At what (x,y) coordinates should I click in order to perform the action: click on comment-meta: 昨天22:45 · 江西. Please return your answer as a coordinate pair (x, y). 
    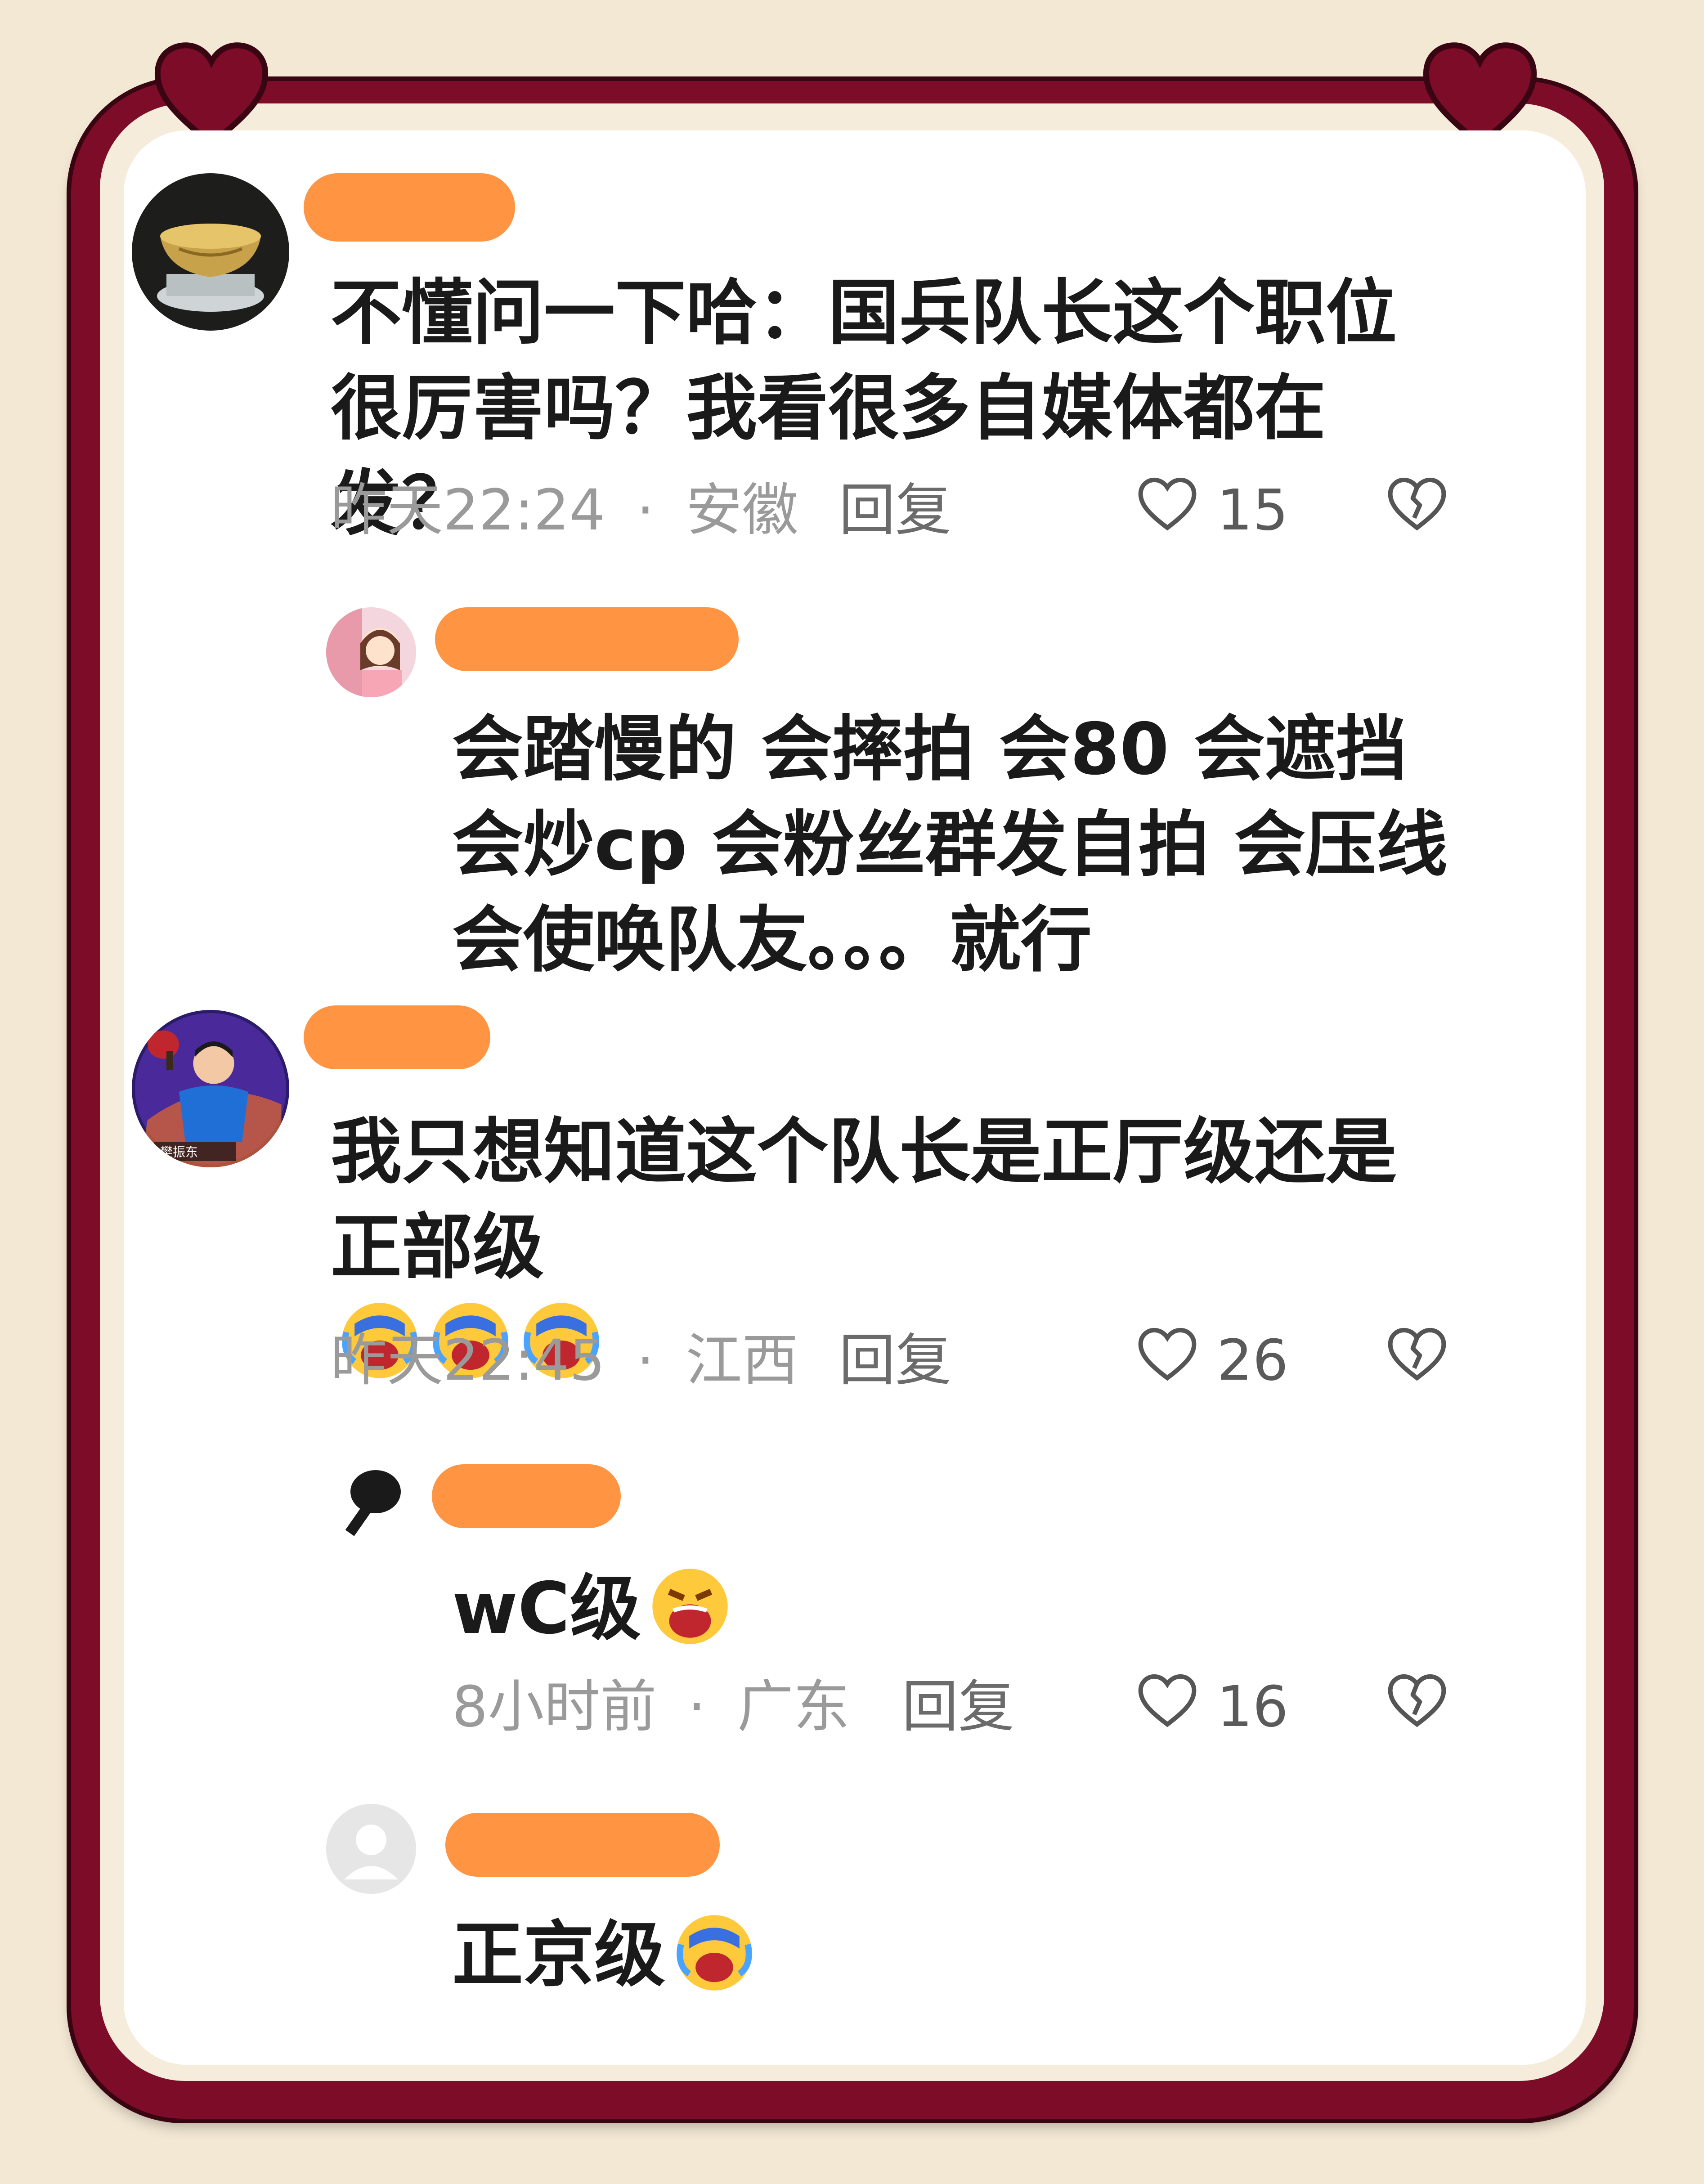
    Looking at the image, I should click on (565, 1361).